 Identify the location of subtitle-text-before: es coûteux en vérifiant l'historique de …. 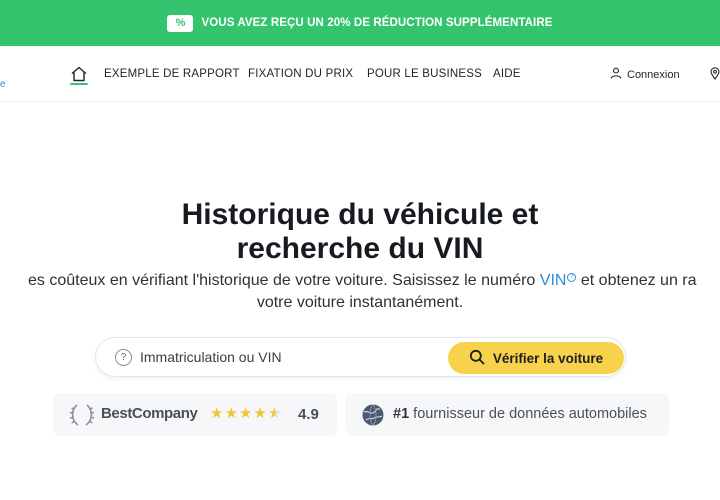
(284, 280).